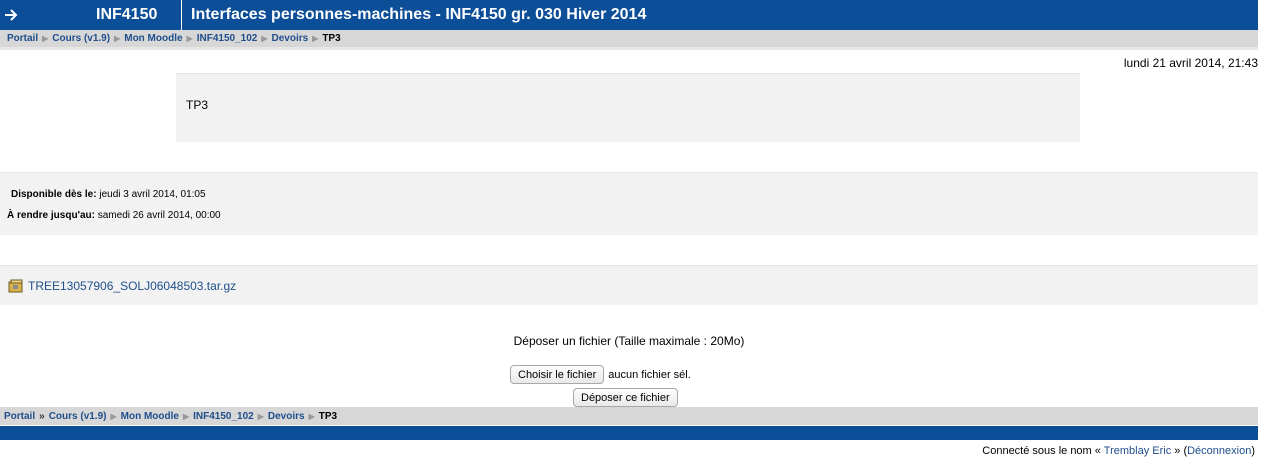 The width and height of the screenshot is (1265, 467). Describe the element at coordinates (11, 15) in the screenshot. I see `arrow-icon` at that location.